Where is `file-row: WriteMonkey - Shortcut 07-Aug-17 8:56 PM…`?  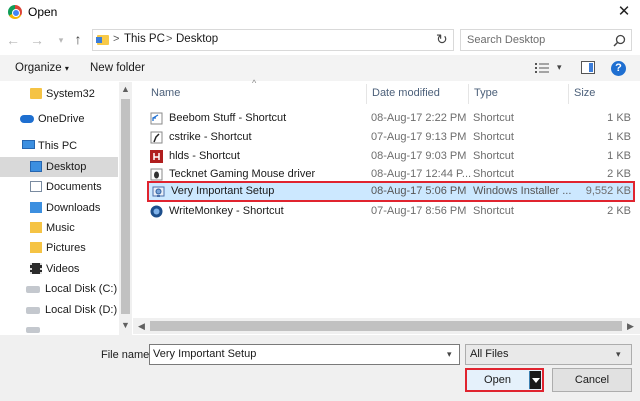
file-row: WriteMonkey - Shortcut 07-Aug-17 8:56 PM… is located at coordinates (391, 211).